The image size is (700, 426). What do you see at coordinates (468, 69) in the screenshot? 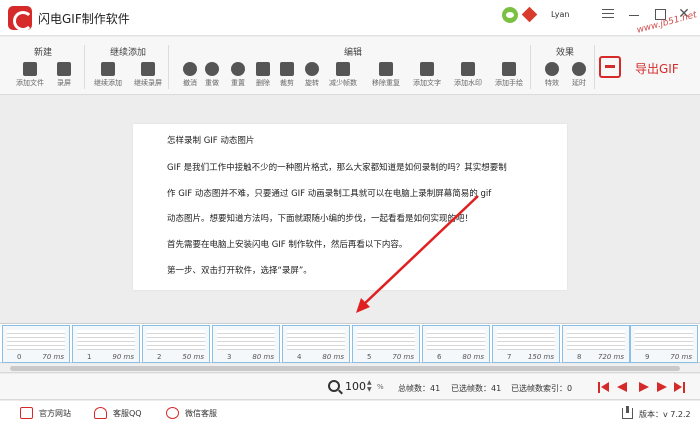
I see `watermark-icon` at bounding box center [468, 69].